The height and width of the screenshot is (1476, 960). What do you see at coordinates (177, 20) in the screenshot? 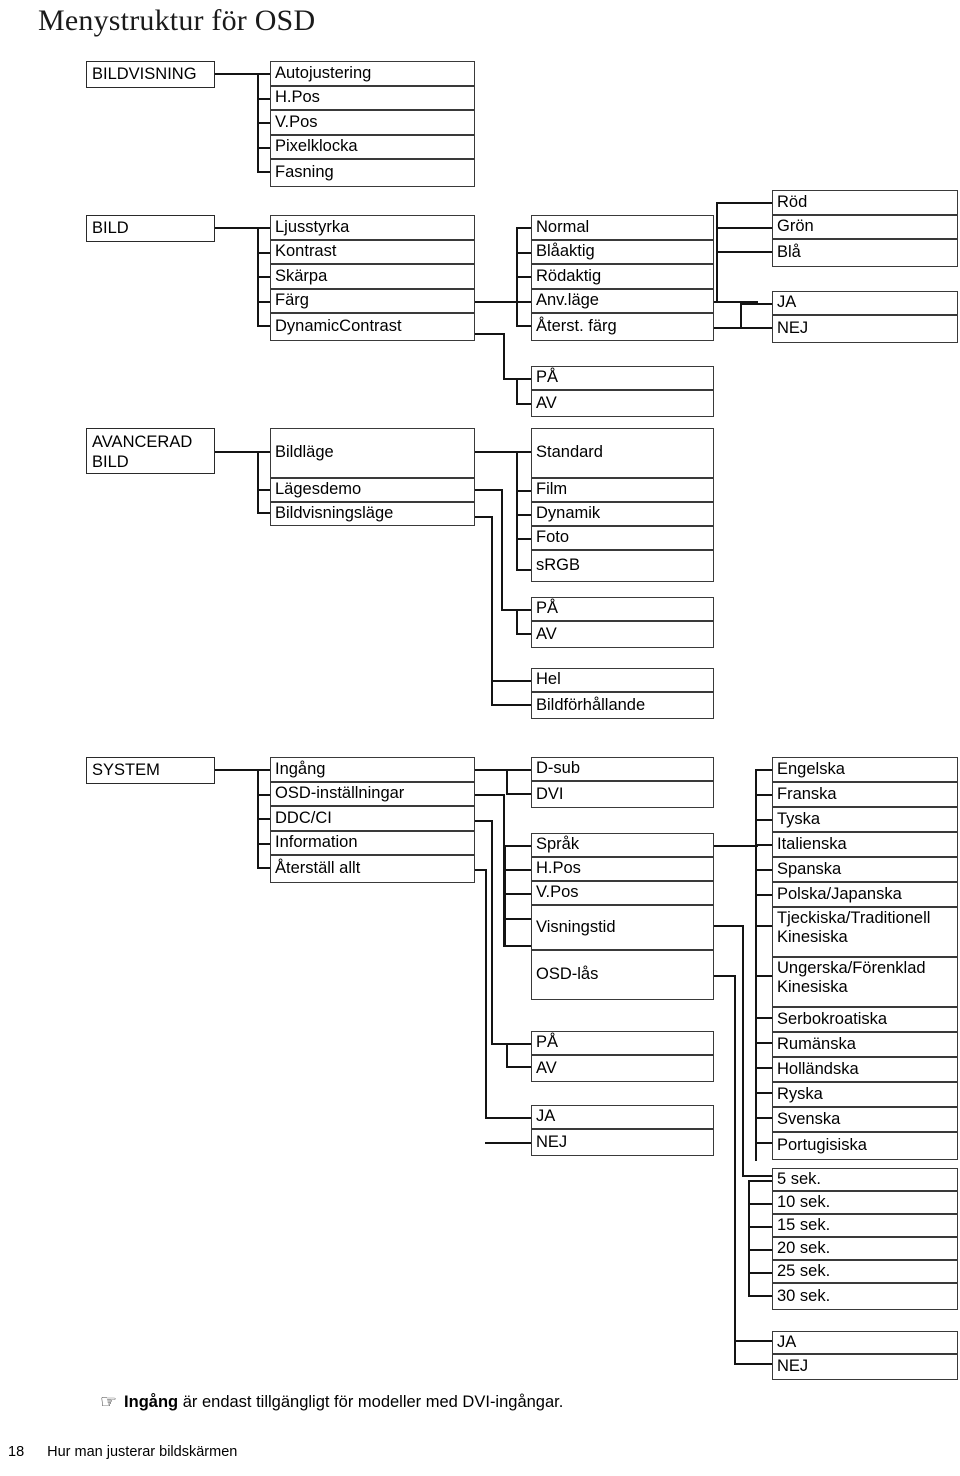
I see `page-title: Menystruktur för OSD` at bounding box center [177, 20].